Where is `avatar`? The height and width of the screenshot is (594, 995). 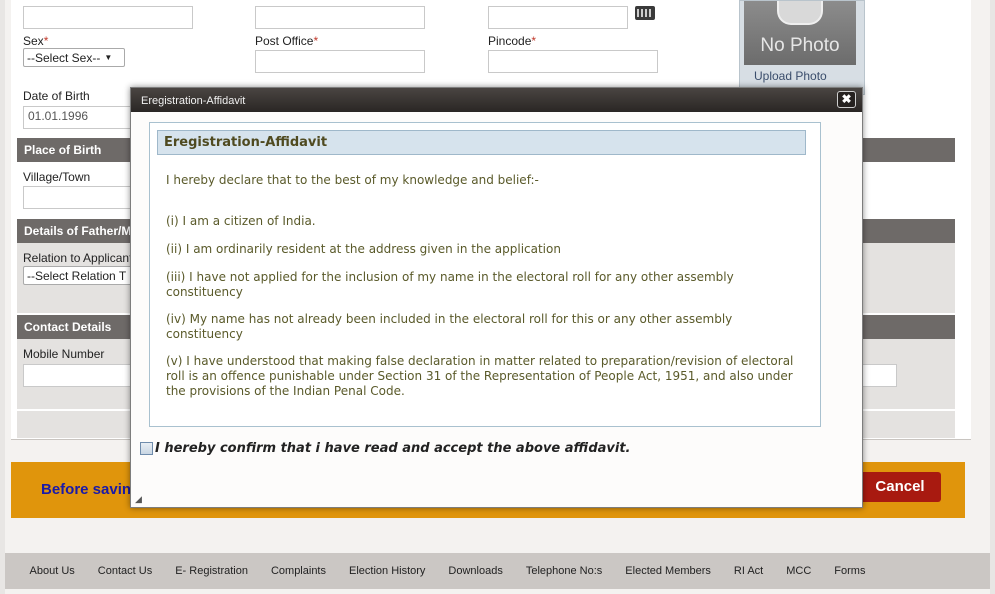 avatar is located at coordinates (800, 13).